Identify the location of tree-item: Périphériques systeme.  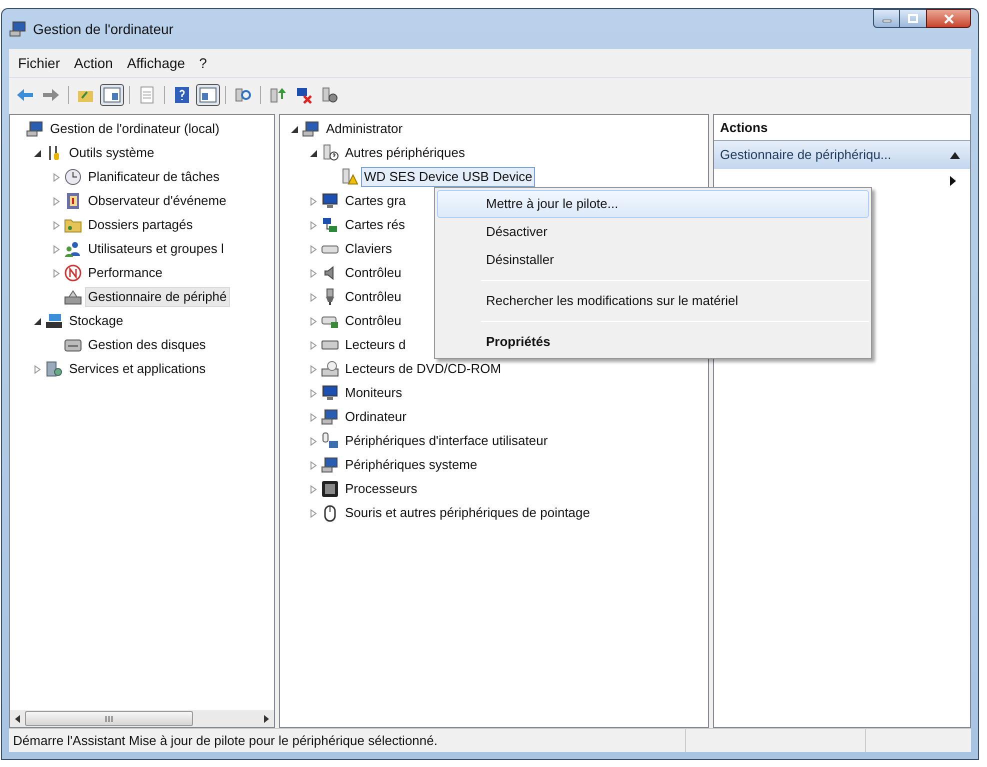
(411, 465).